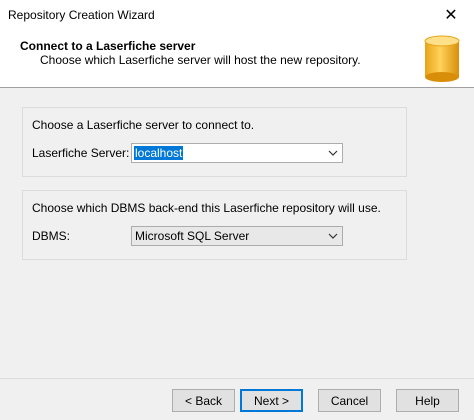 The image size is (474, 420). What do you see at coordinates (51, 236) in the screenshot?
I see `dbms-field-label: DBMS:` at bounding box center [51, 236].